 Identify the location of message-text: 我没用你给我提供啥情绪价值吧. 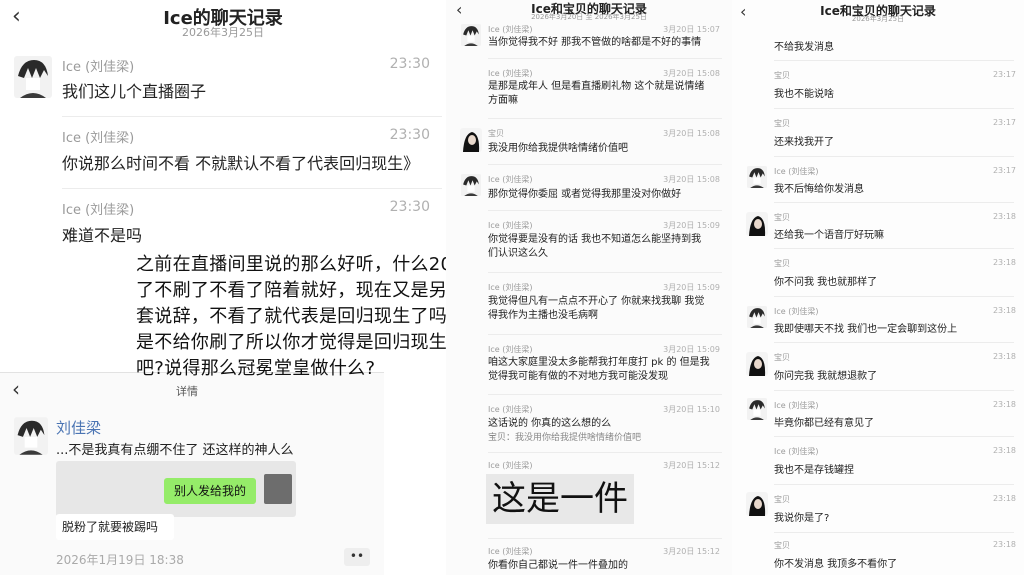
(558, 149).